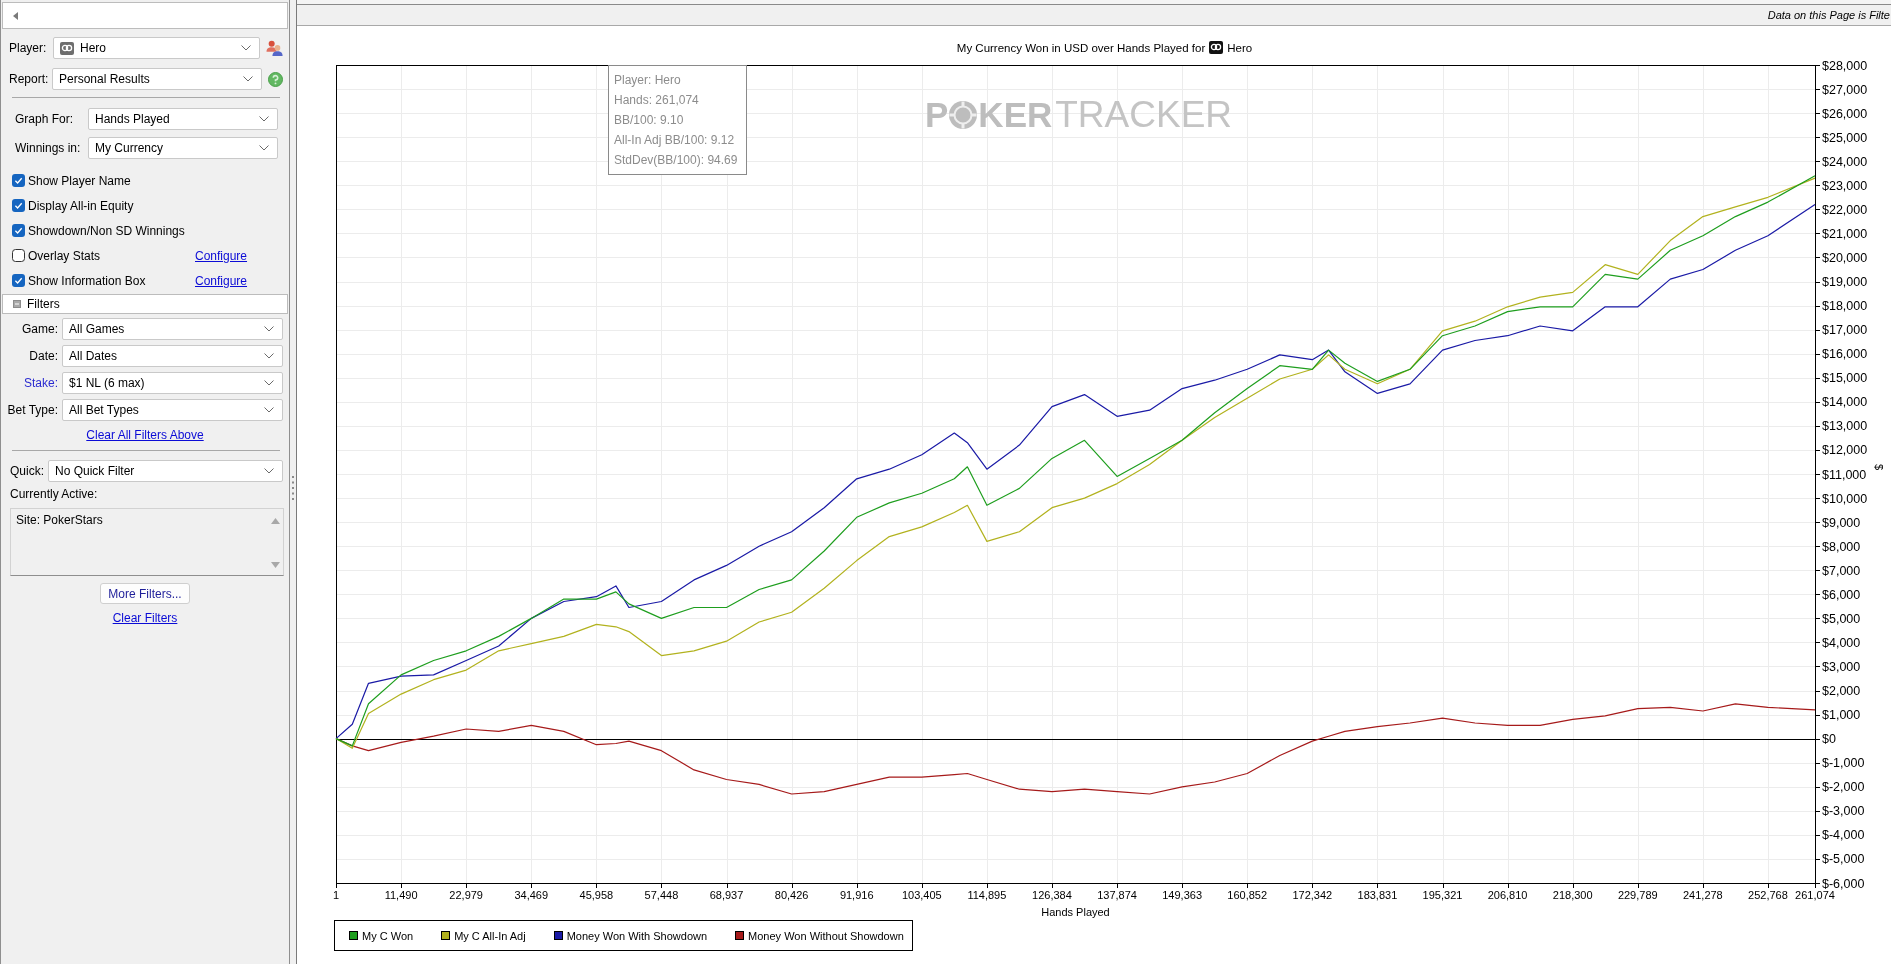 This screenshot has width=1891, height=964. What do you see at coordinates (1845, 498) in the screenshot?
I see `y-tick-label: $10,000` at bounding box center [1845, 498].